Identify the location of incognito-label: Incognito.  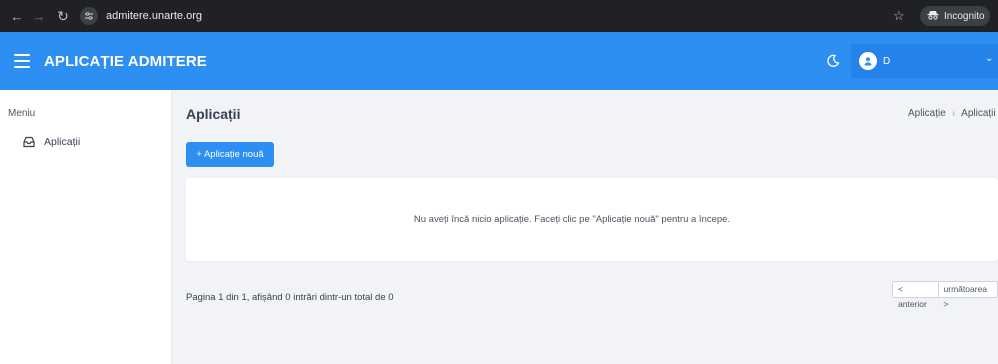
(964, 16).